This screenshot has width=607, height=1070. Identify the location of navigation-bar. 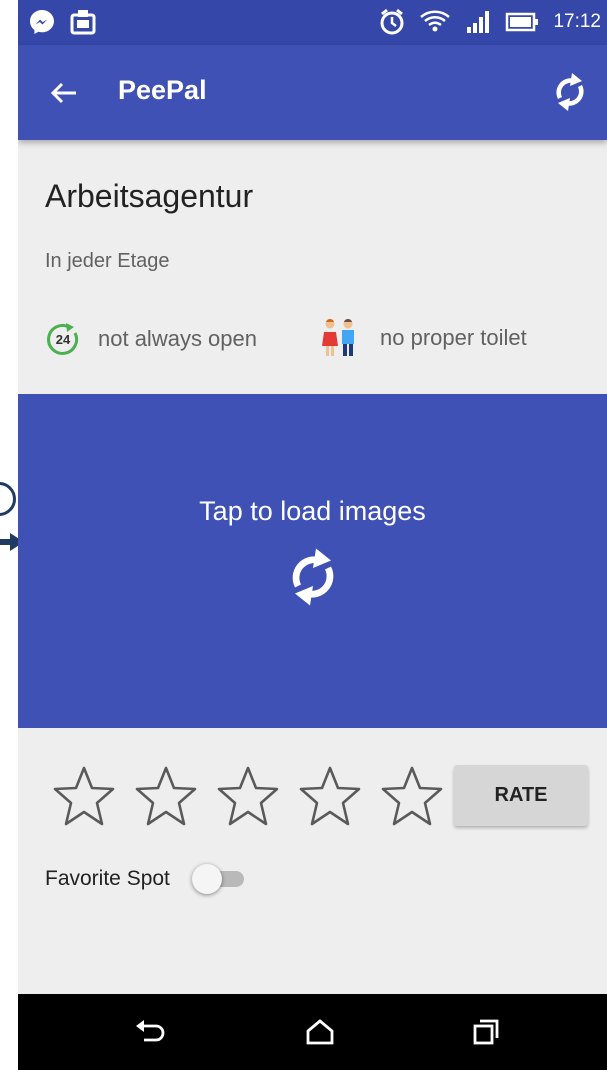
(312, 1032).